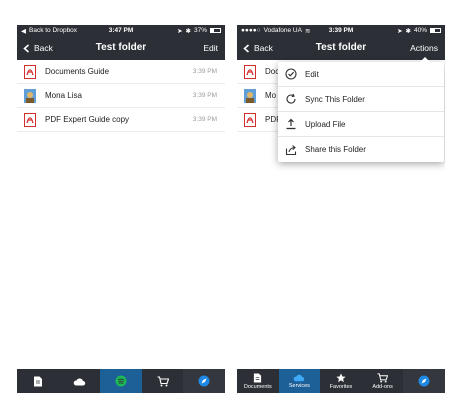 The height and width of the screenshot is (414, 474). Describe the element at coordinates (291, 74) in the screenshot. I see `check-circle-icon` at that location.